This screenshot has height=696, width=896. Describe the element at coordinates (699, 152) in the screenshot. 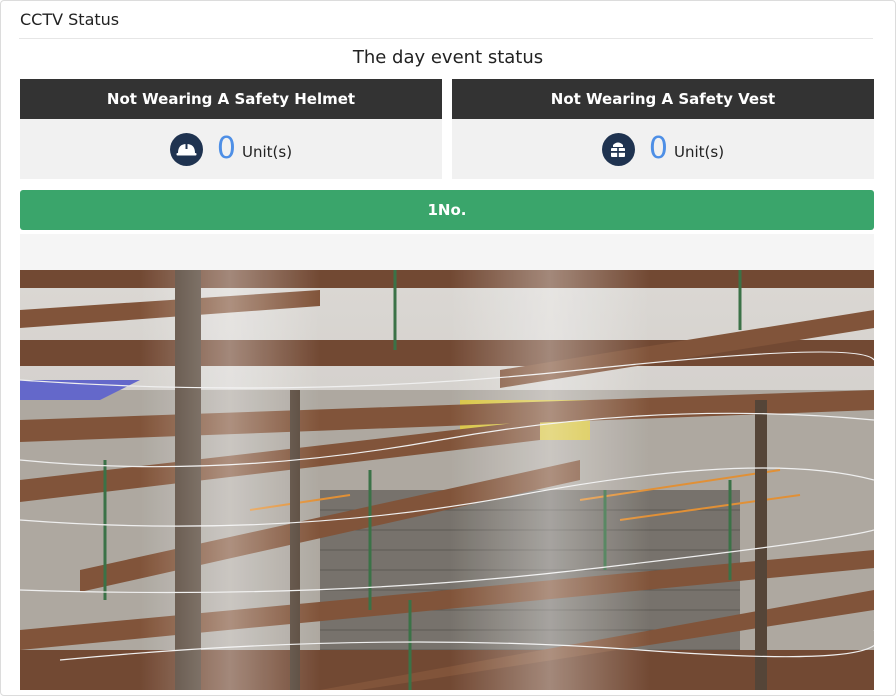

I see `vest-unit-label: Unit(s)` at that location.